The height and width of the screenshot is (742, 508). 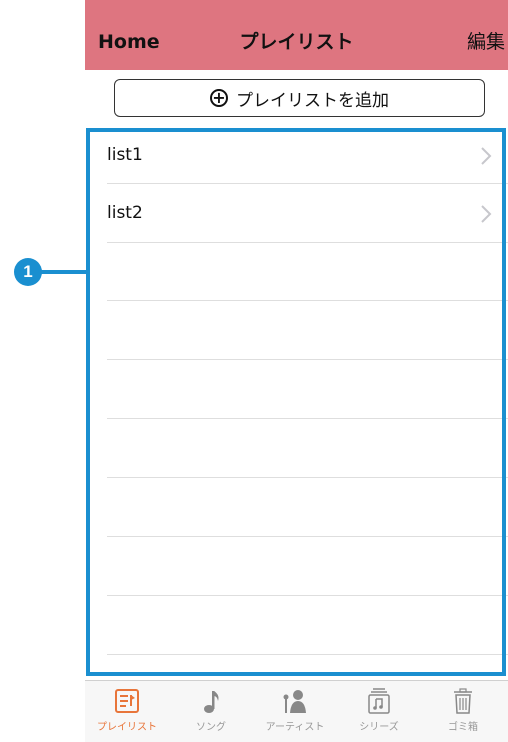 I want to click on add-playlist-label: プレイリストを追加, so click(x=312, y=100).